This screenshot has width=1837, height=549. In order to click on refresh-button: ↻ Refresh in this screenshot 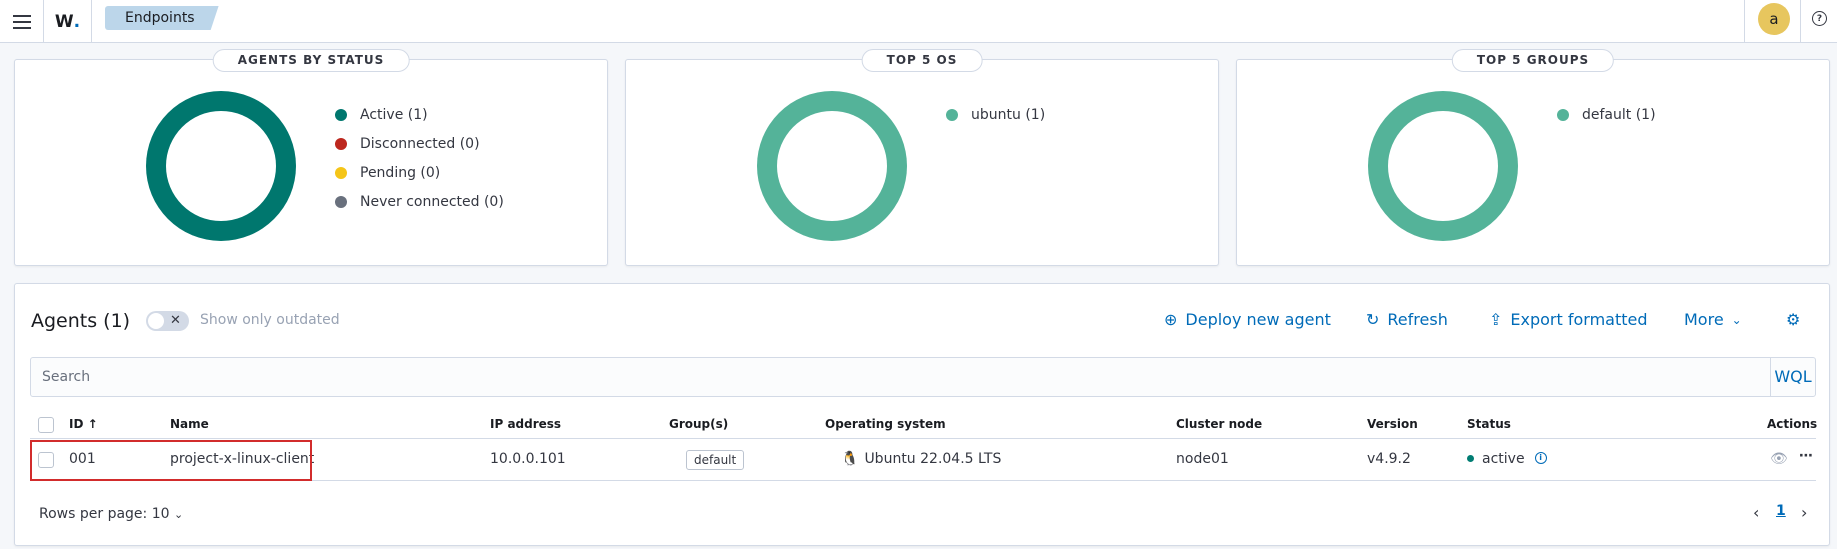, I will do `click(1407, 319)`.